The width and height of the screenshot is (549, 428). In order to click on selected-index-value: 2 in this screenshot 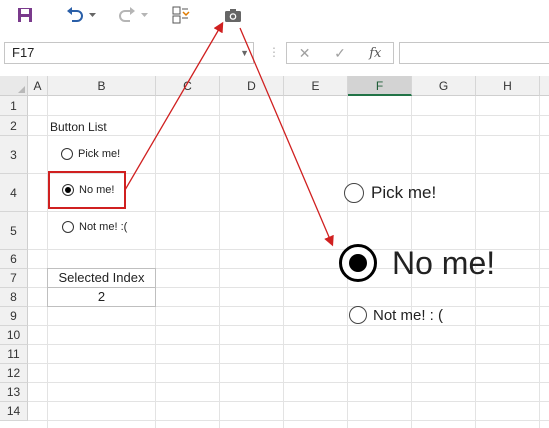, I will do `click(101, 297)`.